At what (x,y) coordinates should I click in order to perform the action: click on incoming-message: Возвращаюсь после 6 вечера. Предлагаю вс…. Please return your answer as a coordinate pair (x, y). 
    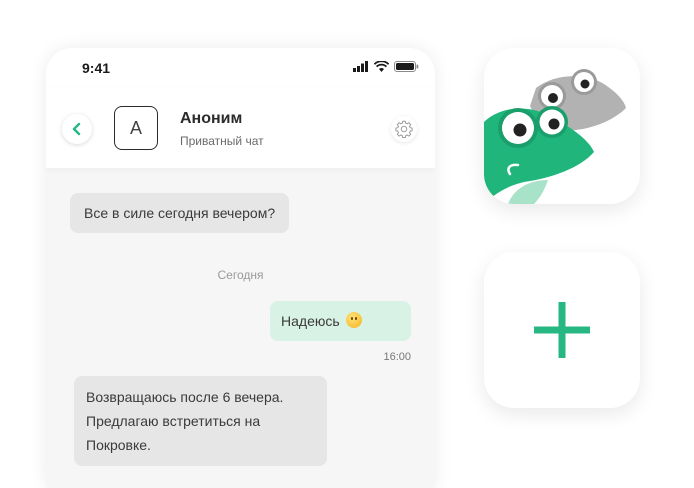
    Looking at the image, I should click on (200, 421).